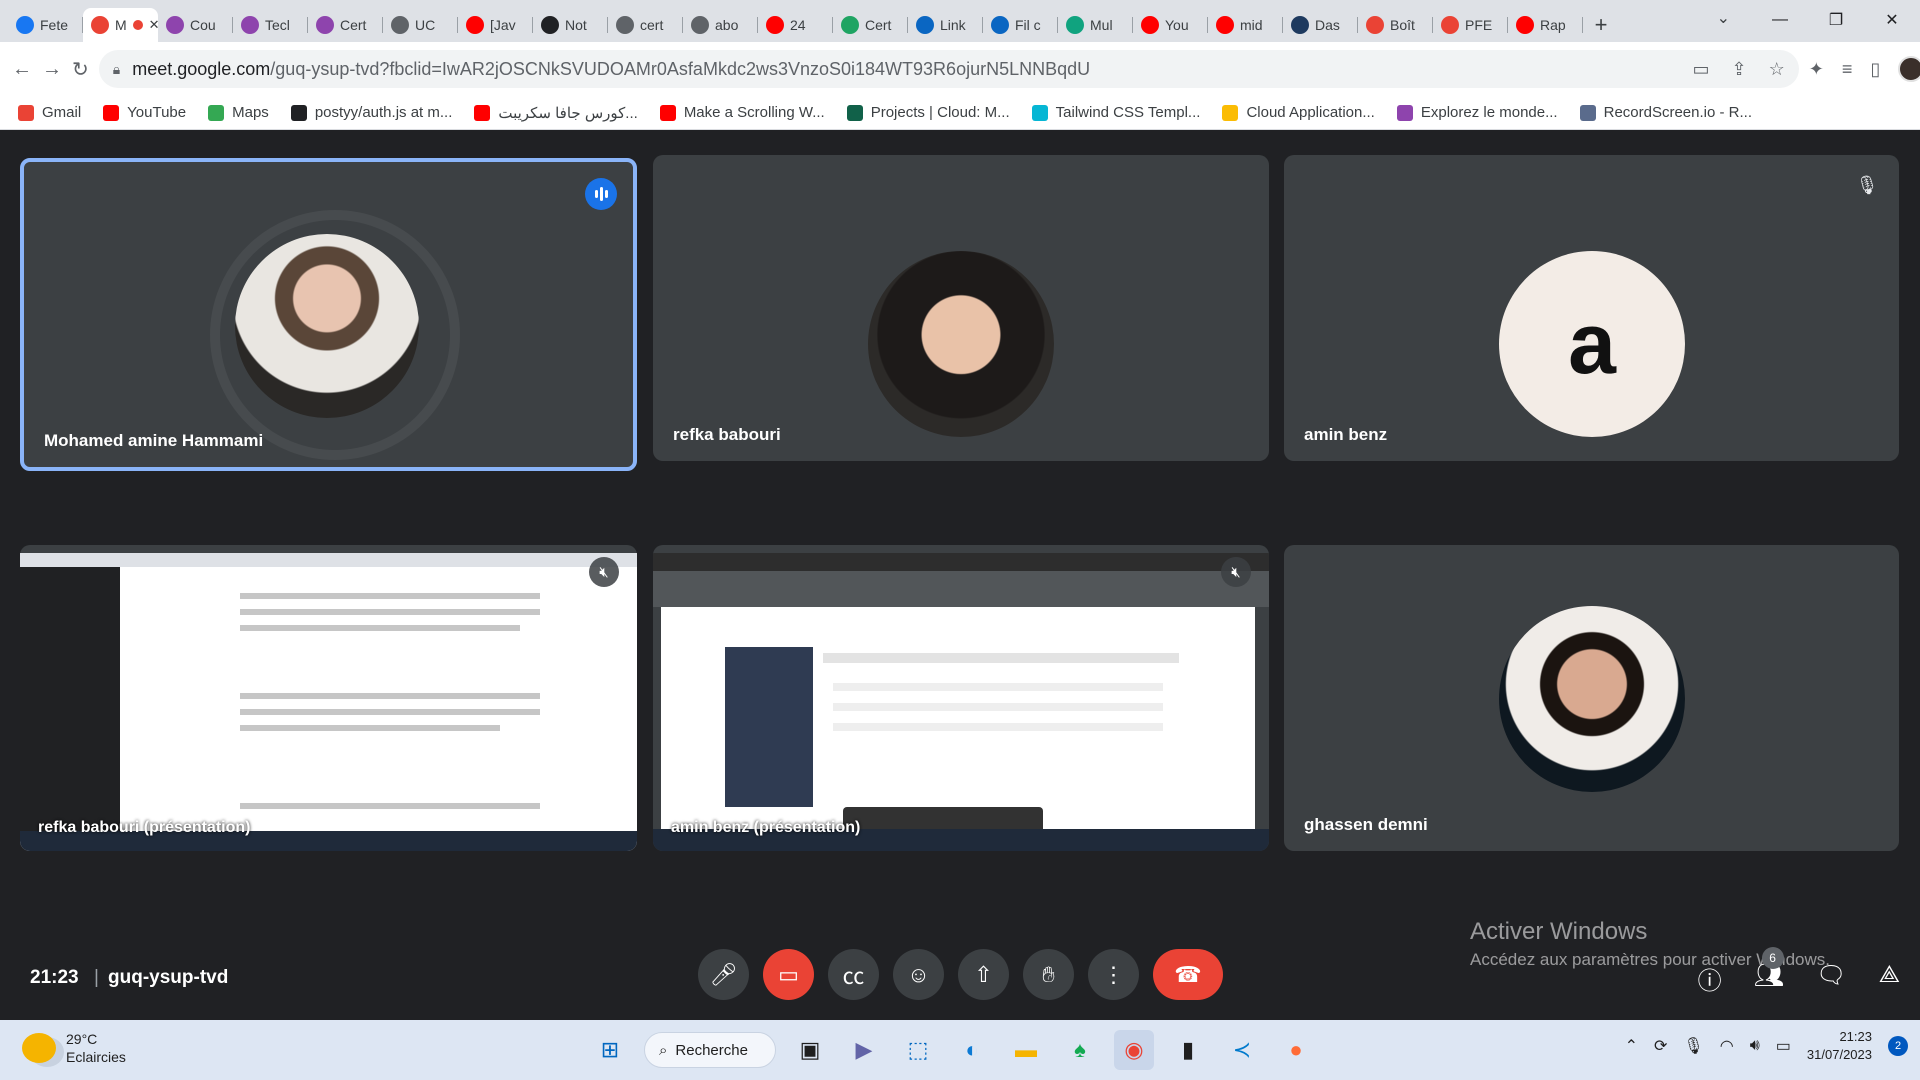  What do you see at coordinates (918, 1050) in the screenshot?
I see `store-icon: ⬚` at bounding box center [918, 1050].